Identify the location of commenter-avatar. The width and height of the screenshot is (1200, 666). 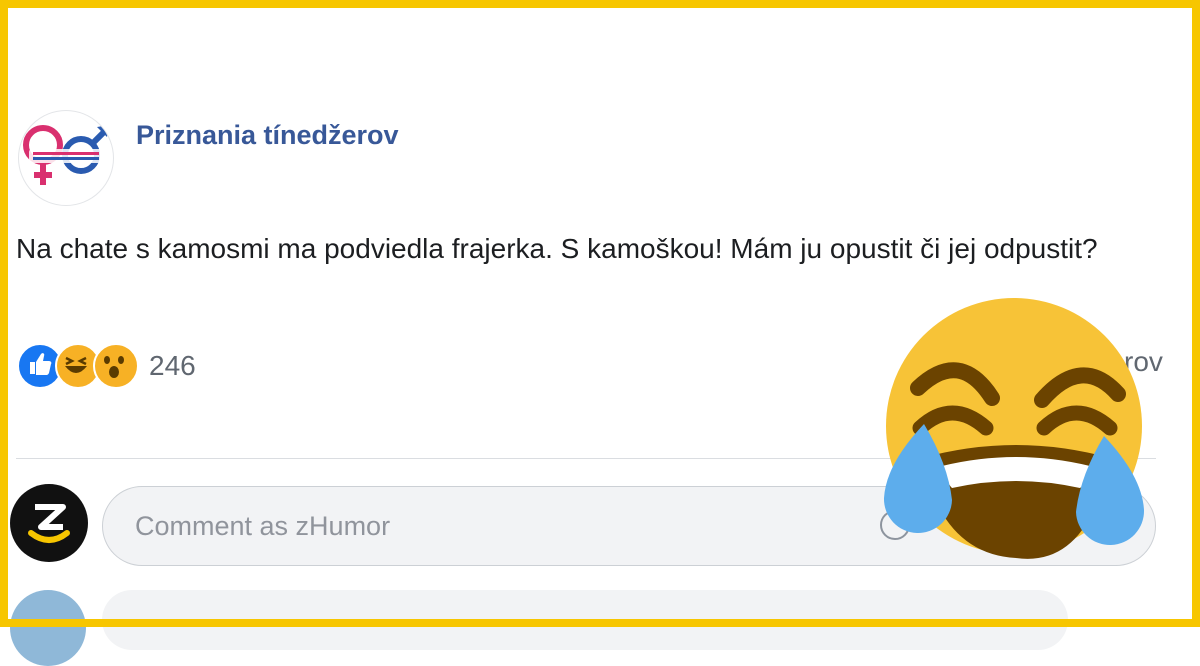
(48, 628).